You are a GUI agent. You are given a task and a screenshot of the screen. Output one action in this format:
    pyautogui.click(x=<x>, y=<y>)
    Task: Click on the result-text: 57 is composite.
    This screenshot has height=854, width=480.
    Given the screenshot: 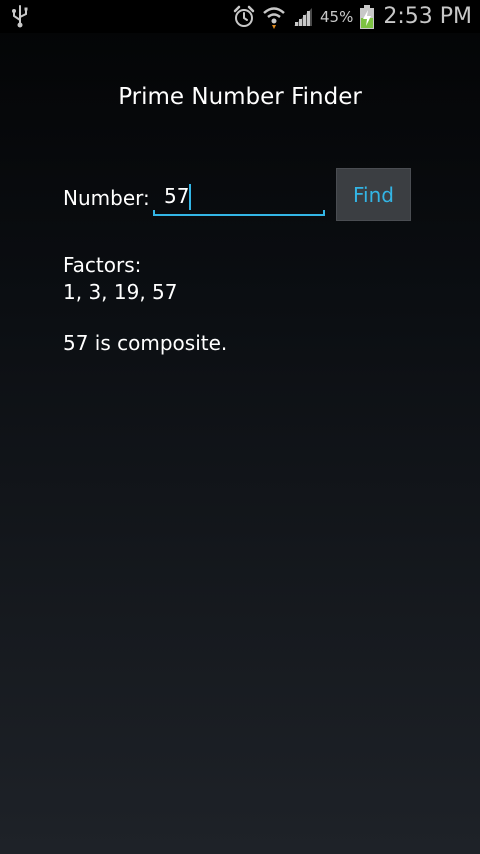 What is the action you would take?
    pyautogui.click(x=145, y=343)
    